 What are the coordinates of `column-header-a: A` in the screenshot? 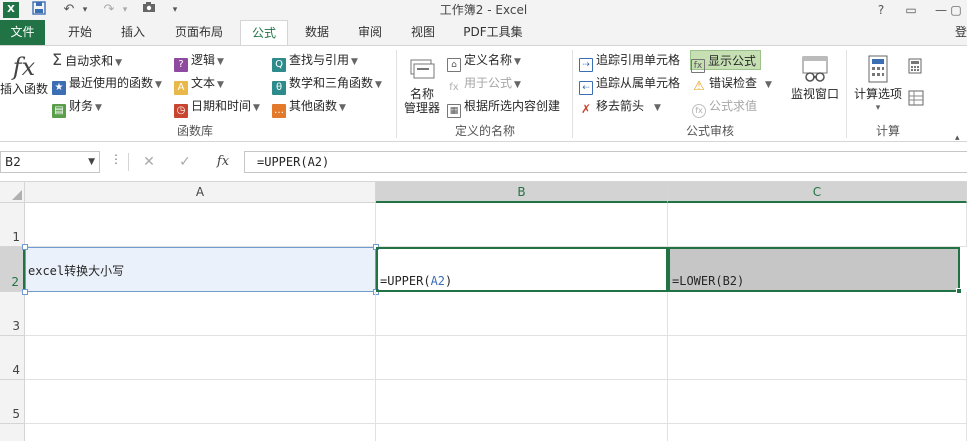 It's located at (200, 192).